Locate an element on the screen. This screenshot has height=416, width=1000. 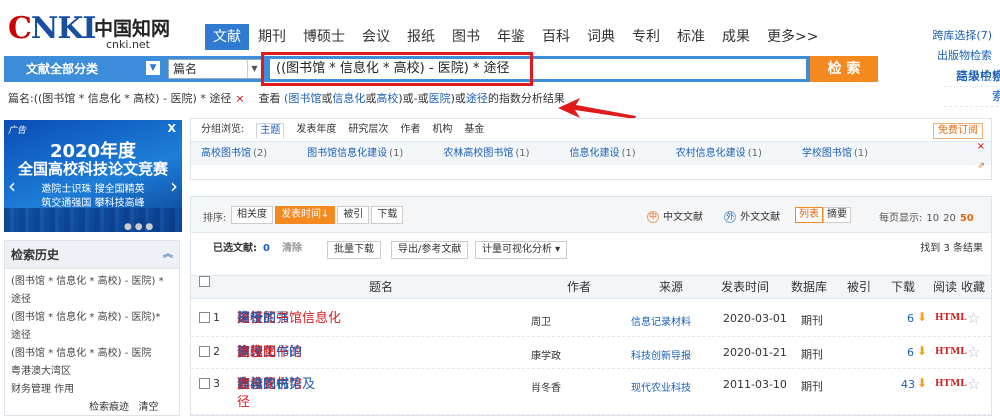
selected-count: 0 is located at coordinates (266, 248).